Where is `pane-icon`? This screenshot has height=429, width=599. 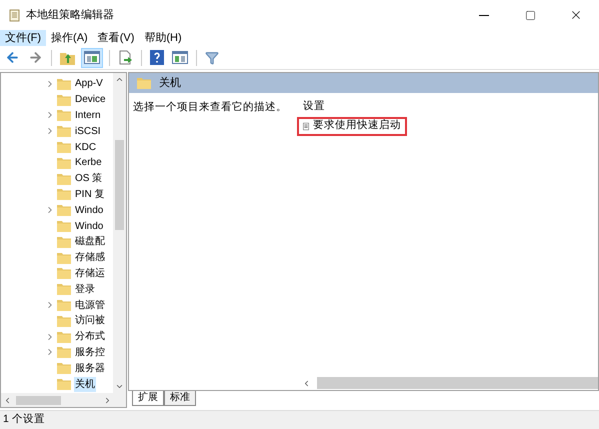 pane-icon is located at coordinates (92, 57).